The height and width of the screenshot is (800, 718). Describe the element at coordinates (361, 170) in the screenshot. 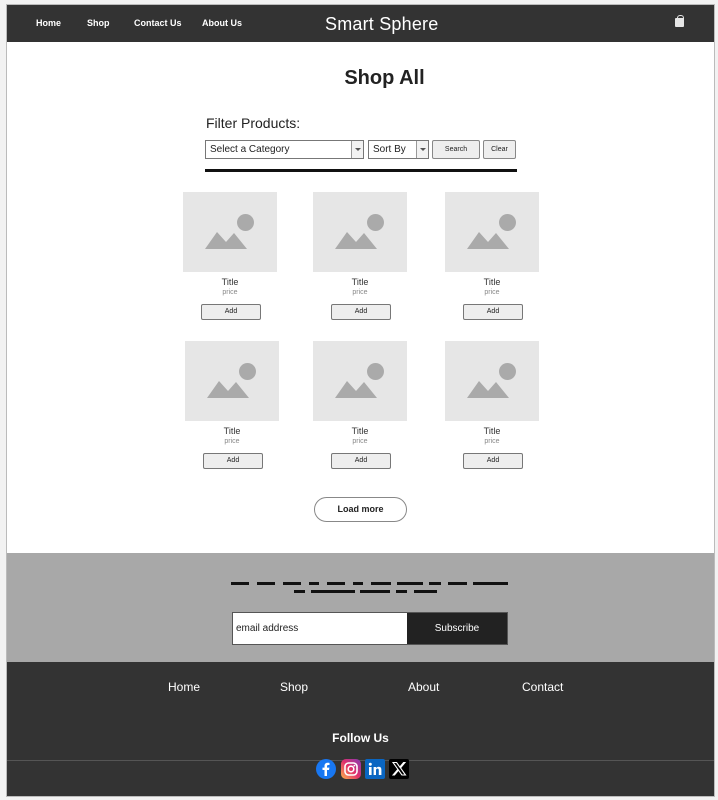

I see `filter-divider` at that location.